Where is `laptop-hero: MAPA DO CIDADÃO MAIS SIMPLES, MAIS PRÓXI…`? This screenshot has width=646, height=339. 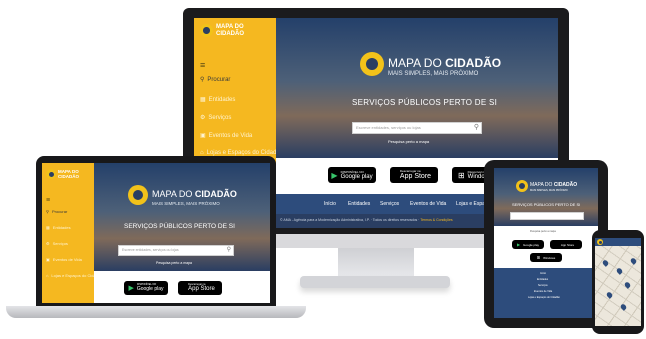
laptop-hero: MAPA DO CIDADÃO MAIS SIMPLES, MAIS PRÓXI… is located at coordinates (182, 217).